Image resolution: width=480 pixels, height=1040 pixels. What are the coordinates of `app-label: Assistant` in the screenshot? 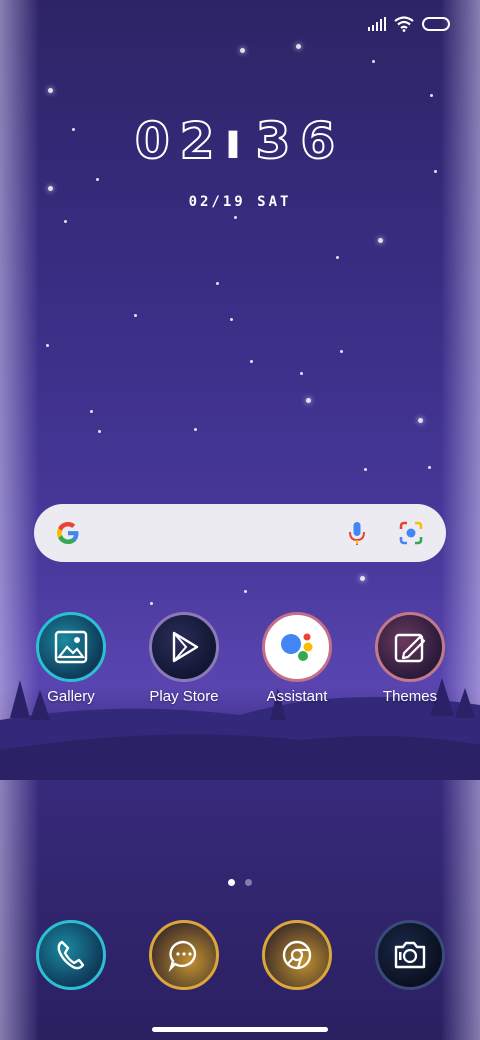 It's located at (297, 696).